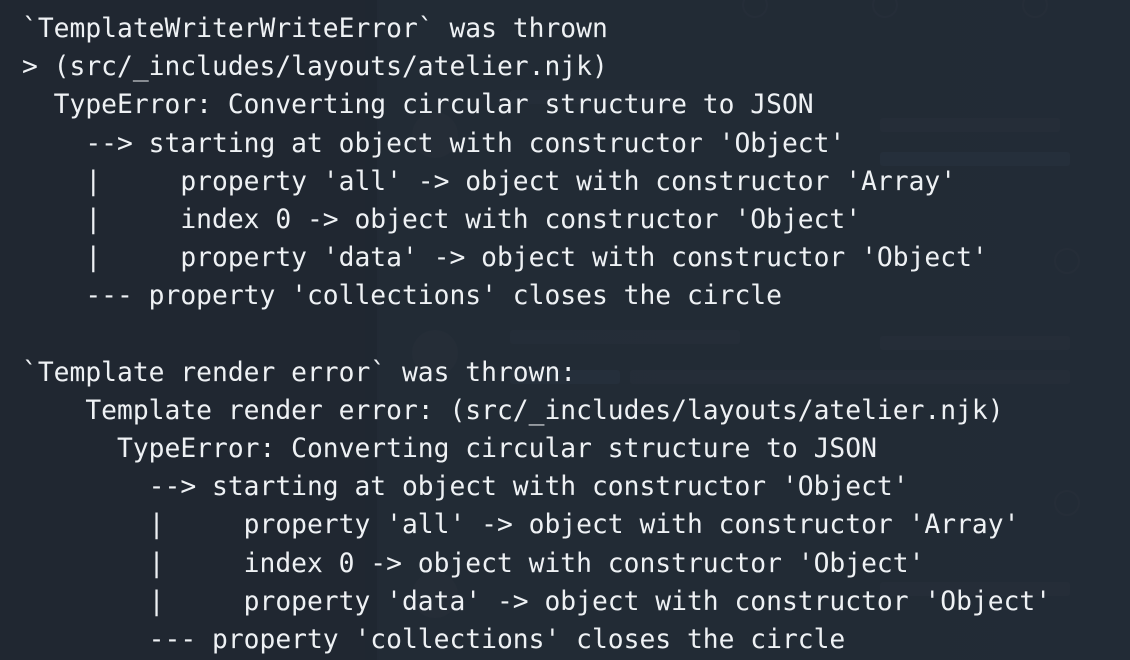 This screenshot has height=660, width=1130. Describe the element at coordinates (315, 29) in the screenshot. I see `log-line: `TemplateWriterWriteError` was thrown` at that location.